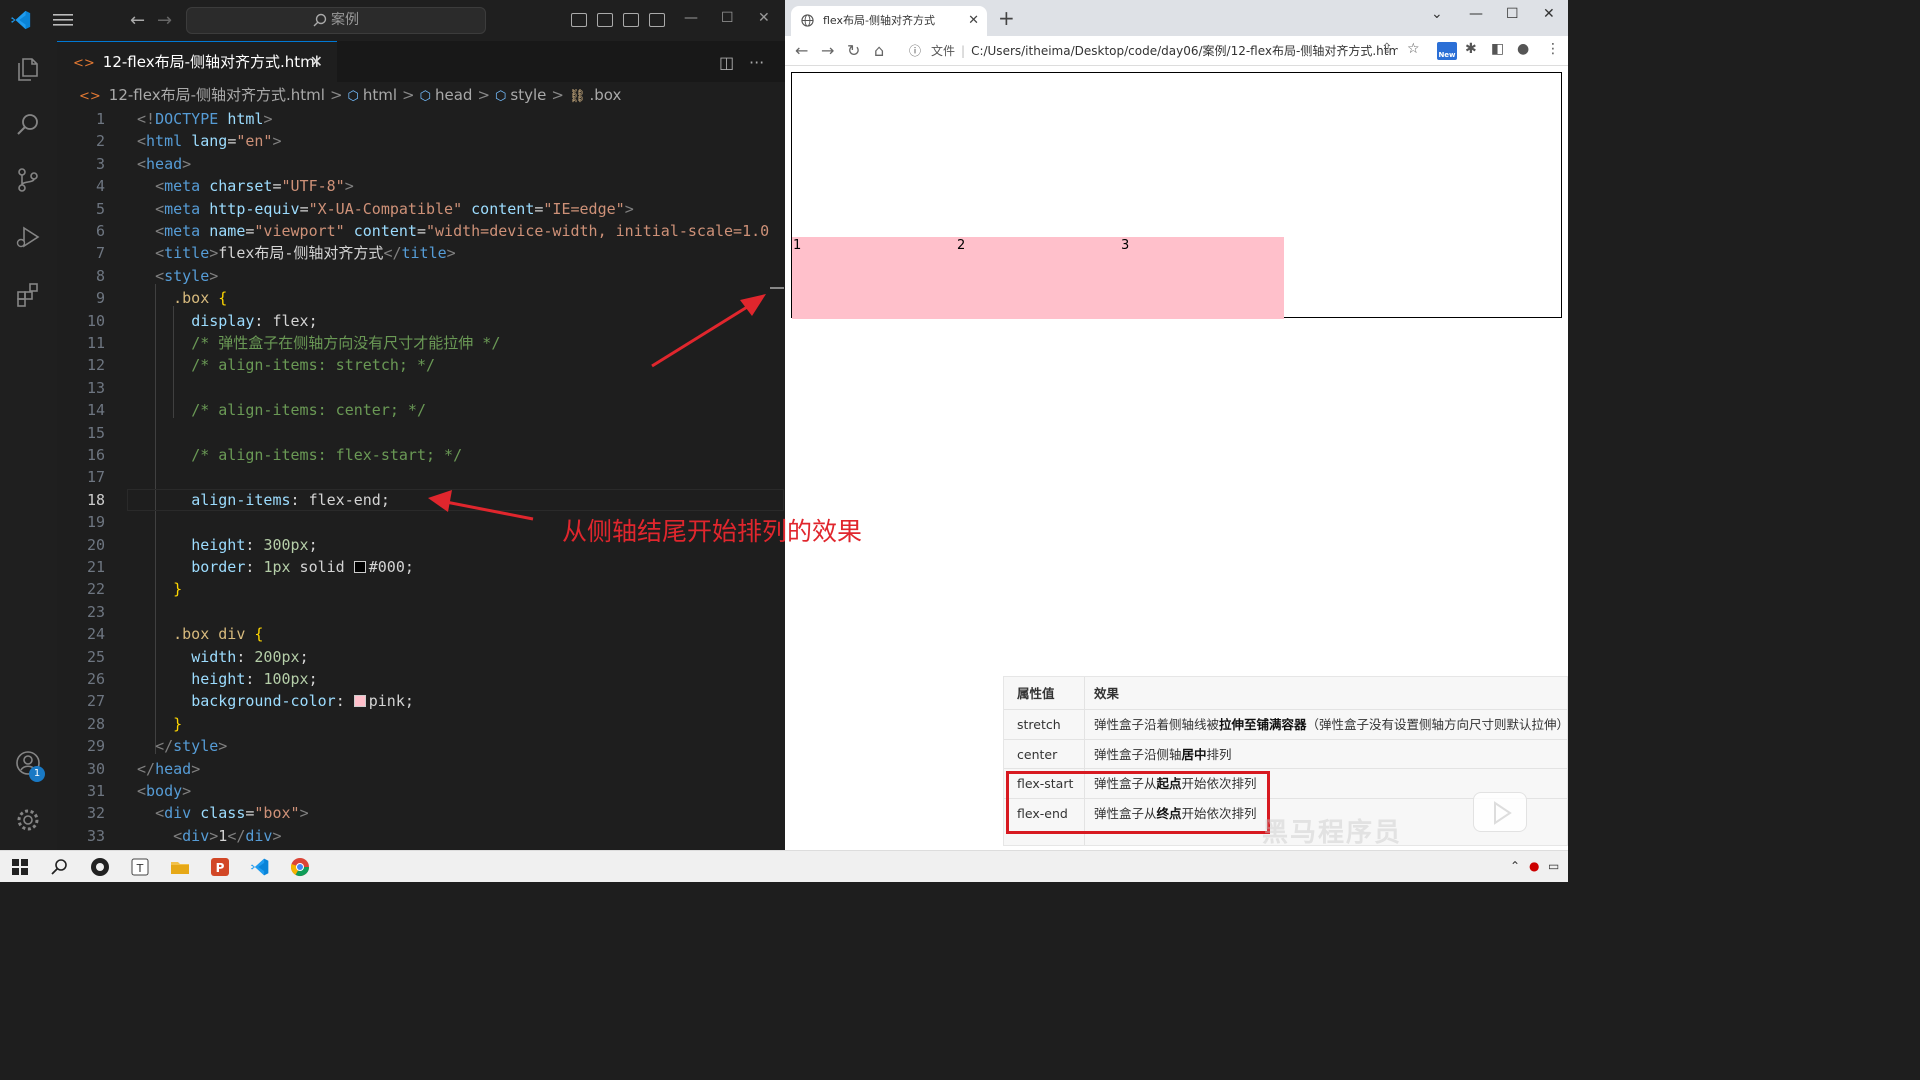 This screenshot has height=1080, width=1920. Describe the element at coordinates (28, 237) in the screenshot. I see `run-debug-icon` at that location.